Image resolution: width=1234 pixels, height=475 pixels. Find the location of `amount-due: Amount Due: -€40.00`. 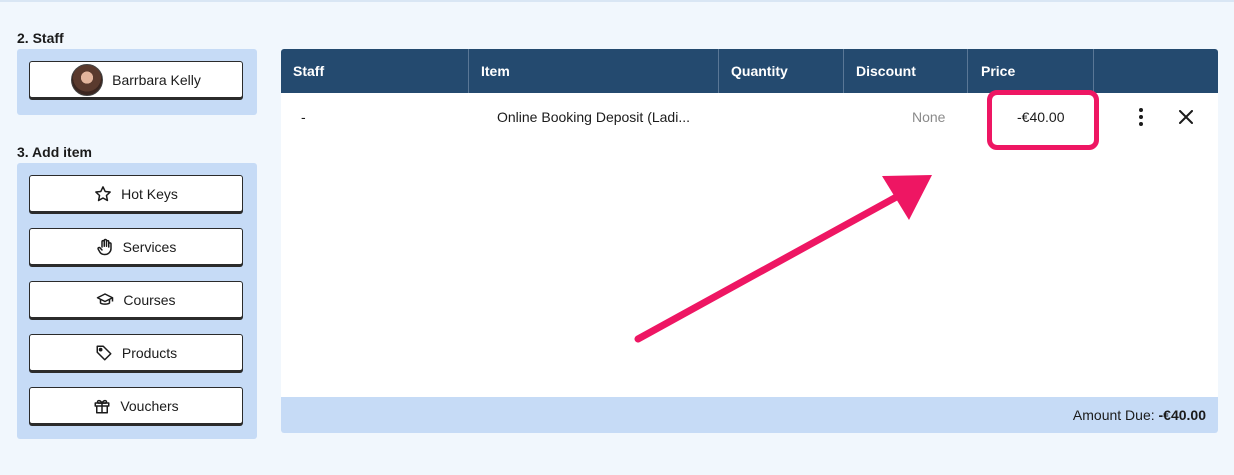

amount-due: Amount Due: -€40.00 is located at coordinates (1139, 415).